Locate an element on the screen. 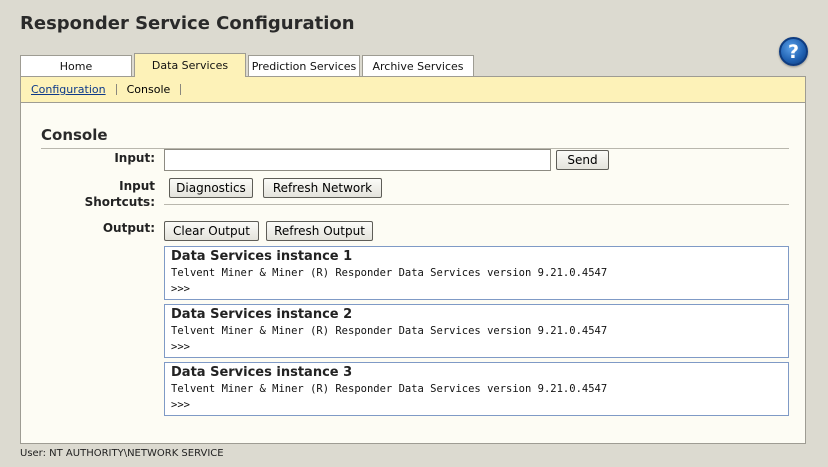  subnav-console: Console is located at coordinates (148, 89).